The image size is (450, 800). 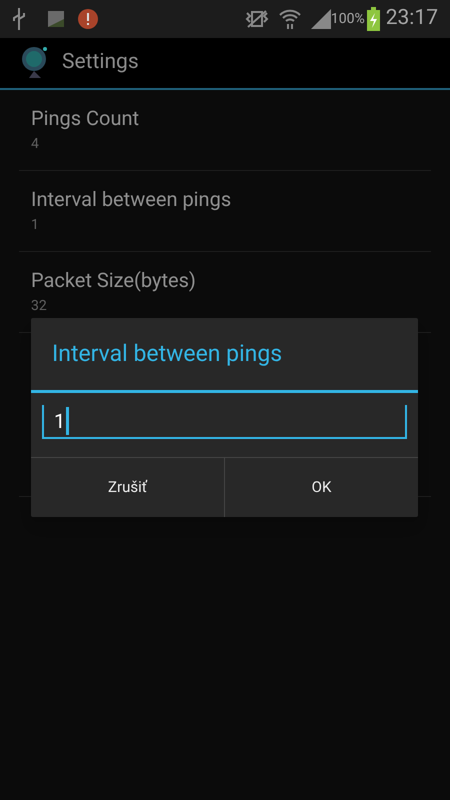 I want to click on dialog-title: Interval between pings, so click(x=167, y=353).